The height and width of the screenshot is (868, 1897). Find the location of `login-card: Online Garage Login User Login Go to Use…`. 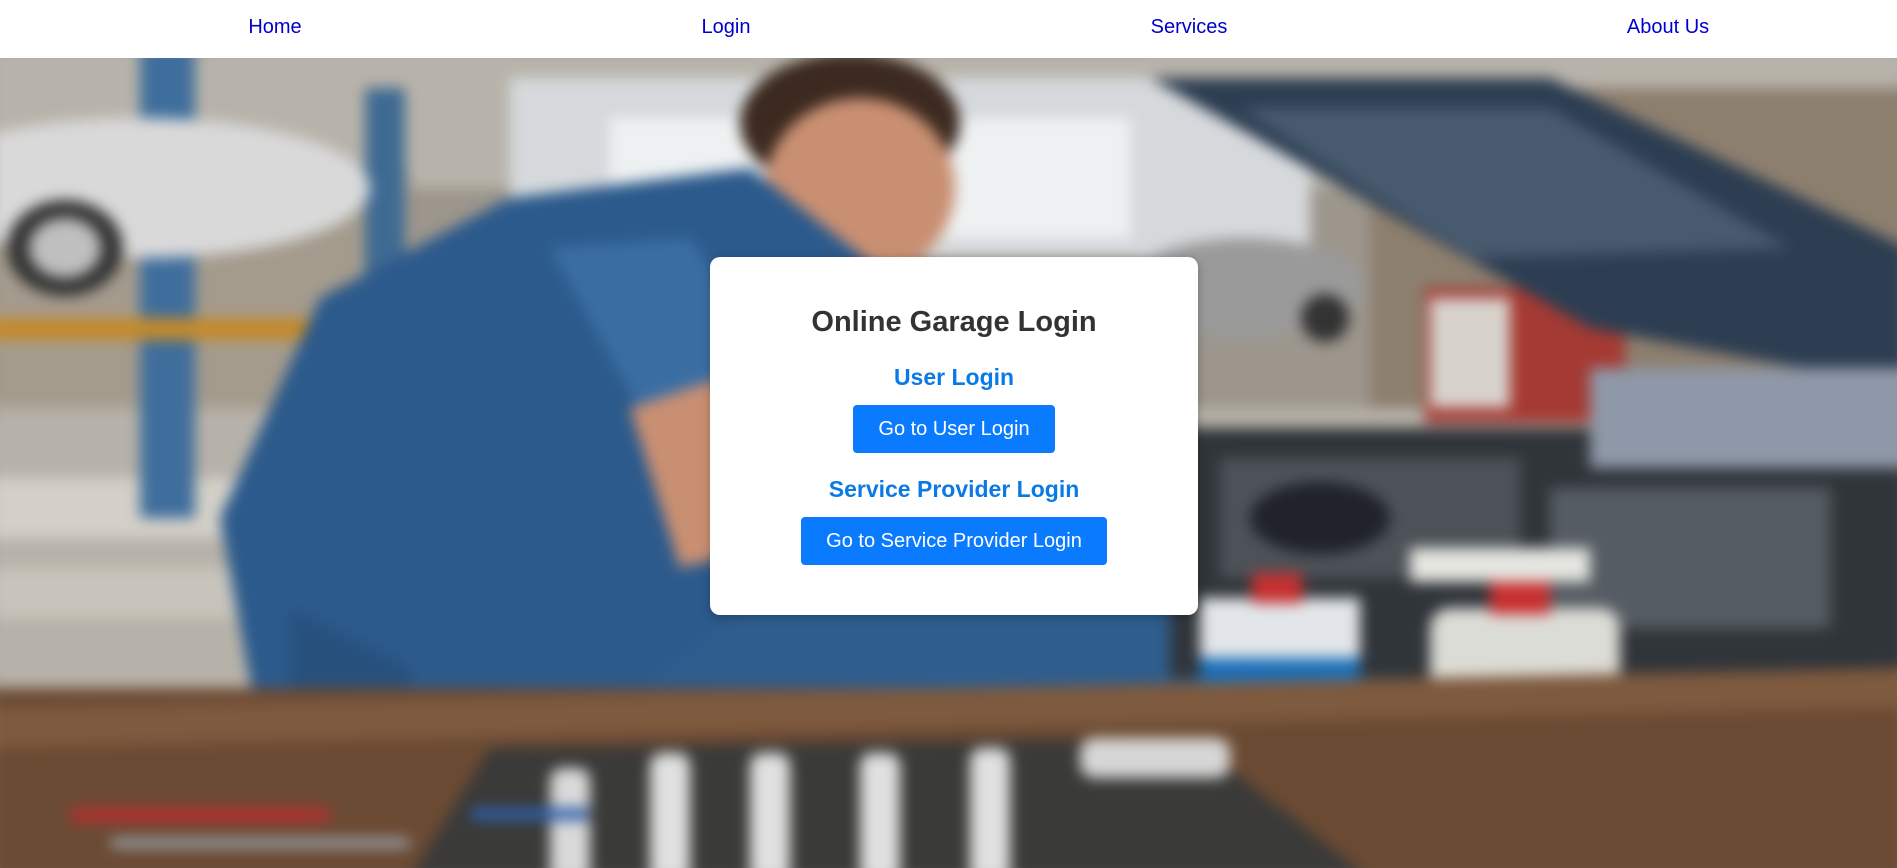

login-card: Online Garage Login User Login Go to Use… is located at coordinates (954, 436).